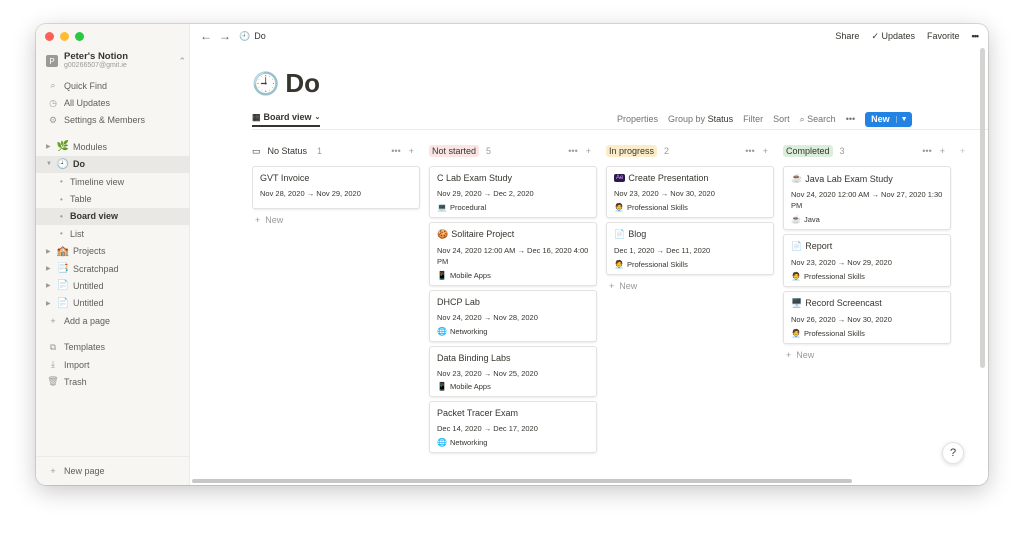 The image size is (1024, 533). Describe the element at coordinates (113, 346) in the screenshot. I see `sidebar-item-templates: ⧉ Templates` at that location.